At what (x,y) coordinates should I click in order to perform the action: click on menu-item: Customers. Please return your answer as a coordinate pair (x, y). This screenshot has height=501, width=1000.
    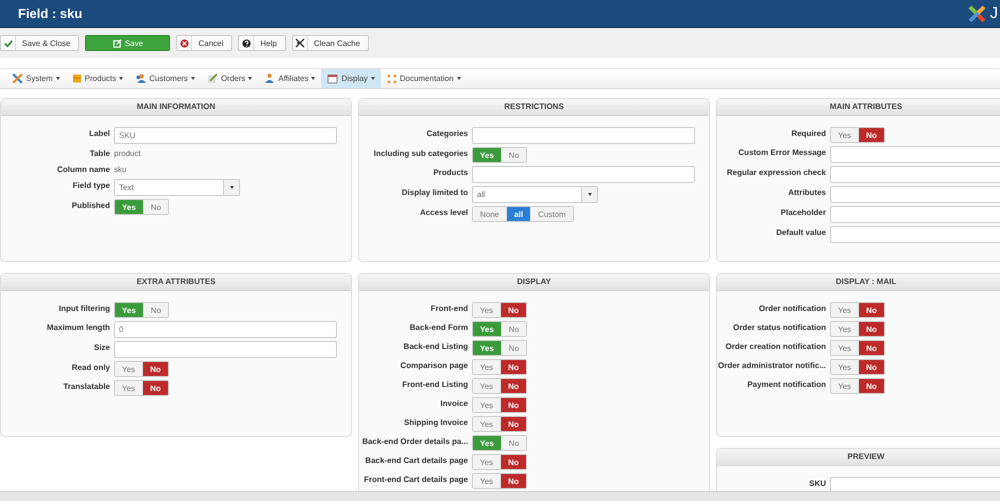
    Looking at the image, I should click on (165, 78).